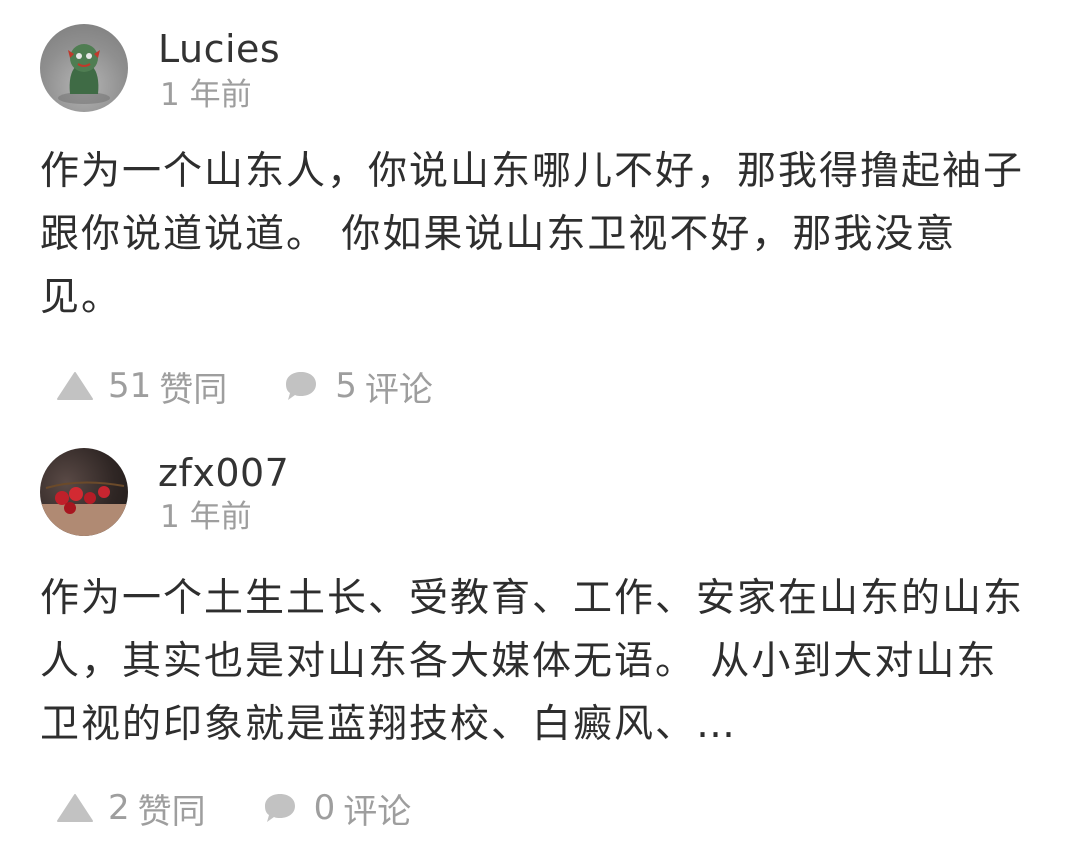  Describe the element at coordinates (234, 808) in the screenshot. I see `comment-actions: 2 赞同 0 评论` at that location.